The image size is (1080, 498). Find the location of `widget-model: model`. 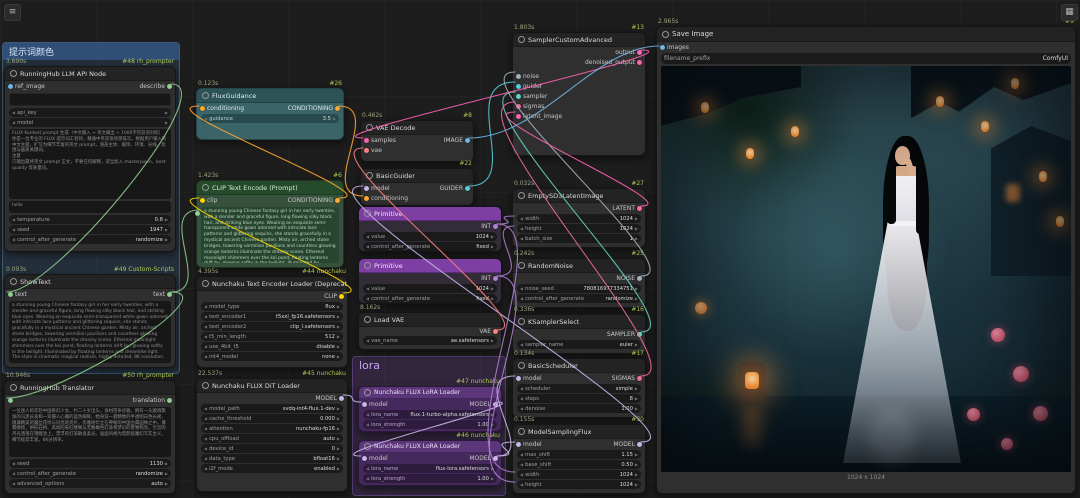

widget-model: model is located at coordinates (90, 122).